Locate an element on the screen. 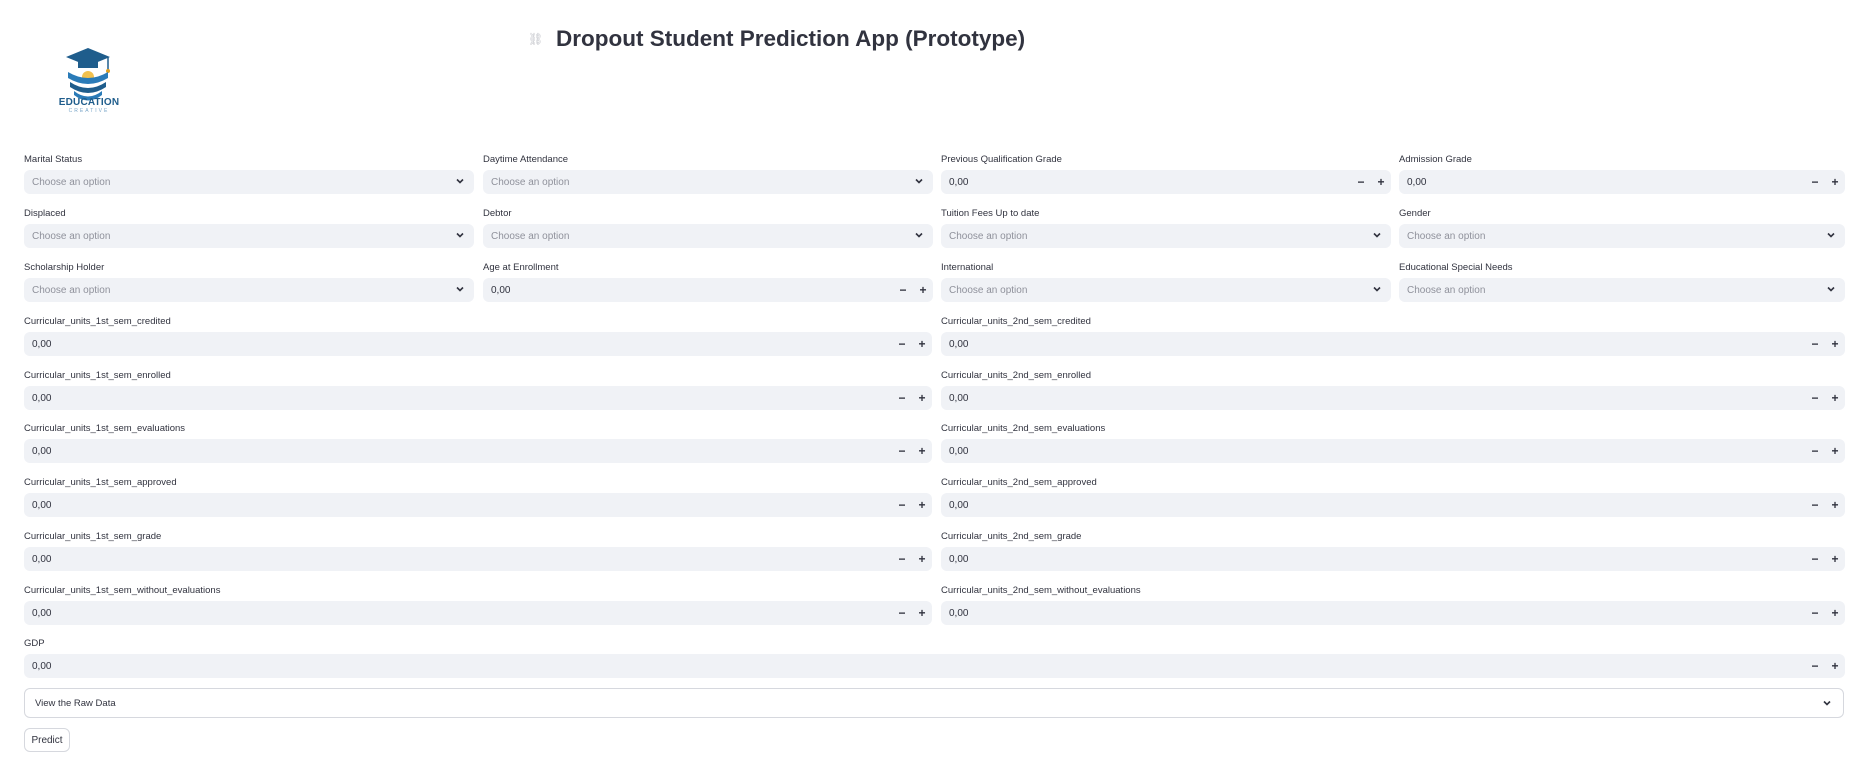 This screenshot has width=1864, height=782. field-label: Curricular_units_1st_sem_evaluations is located at coordinates (105, 428).